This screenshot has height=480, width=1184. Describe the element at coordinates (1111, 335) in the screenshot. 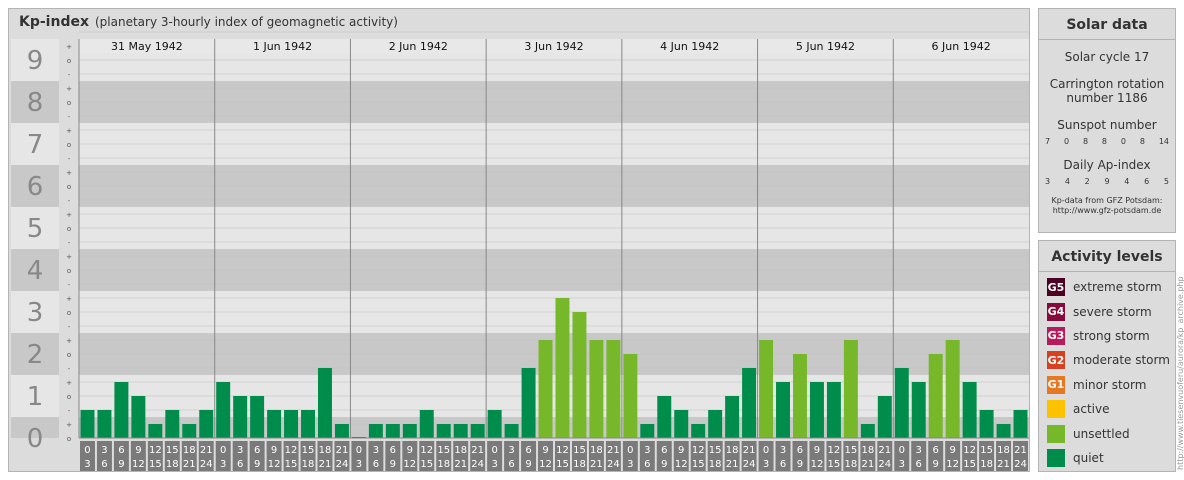

I see `legend-label: strong storm` at that location.